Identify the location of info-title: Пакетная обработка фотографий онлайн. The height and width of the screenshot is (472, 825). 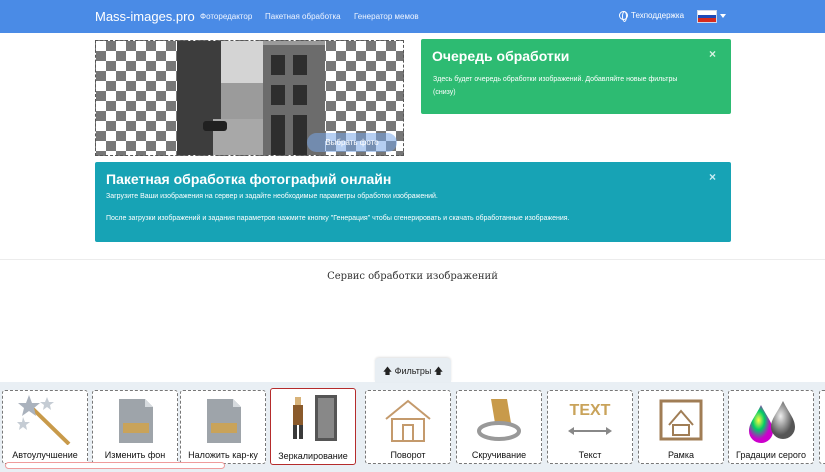
(249, 179).